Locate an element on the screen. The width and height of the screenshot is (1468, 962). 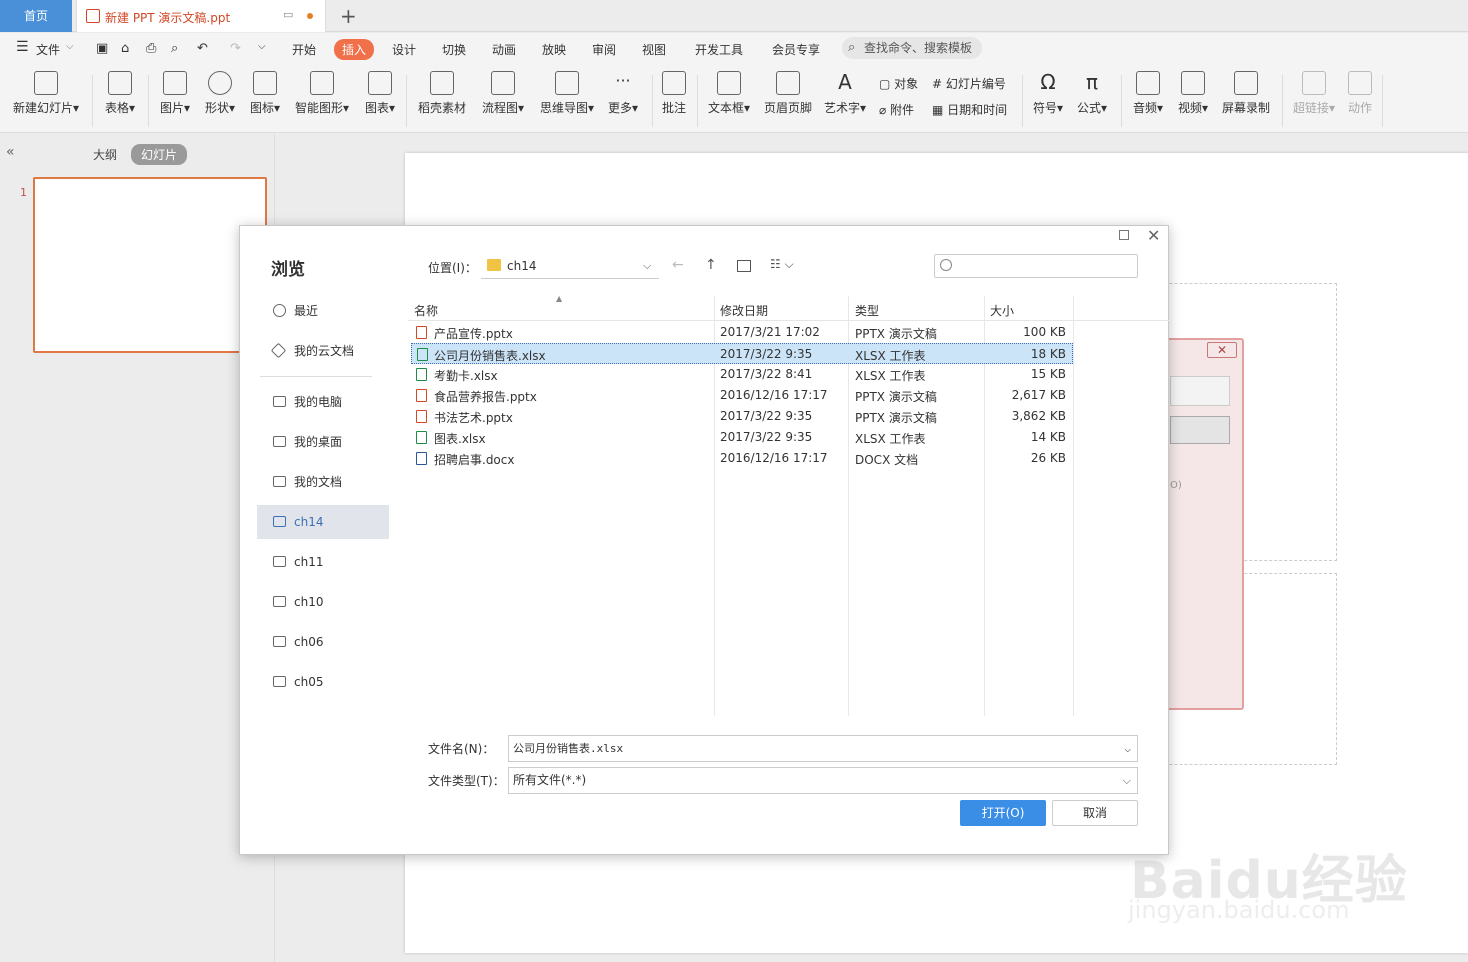
comment-button: 批注 is located at coordinates (674, 100).